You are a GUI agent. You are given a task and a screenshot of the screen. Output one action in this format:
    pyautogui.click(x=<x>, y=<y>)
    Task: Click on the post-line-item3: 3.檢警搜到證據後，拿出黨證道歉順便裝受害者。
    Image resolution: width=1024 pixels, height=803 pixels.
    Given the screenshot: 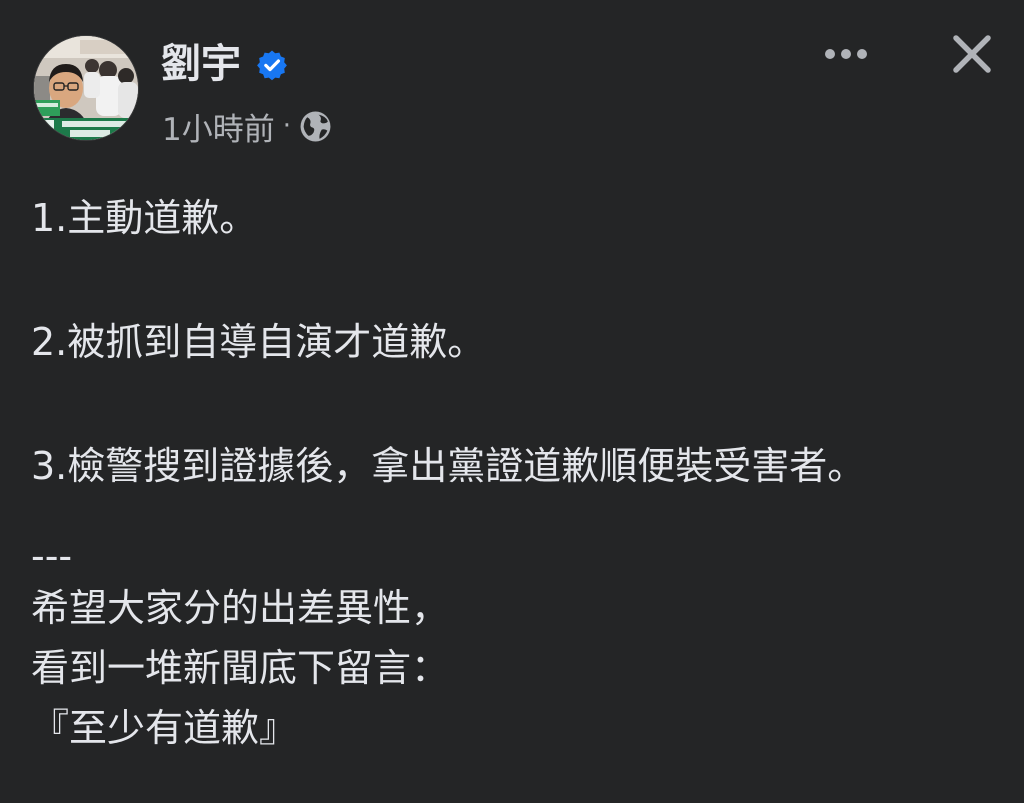 What is the action you would take?
    pyautogui.click(x=448, y=466)
    